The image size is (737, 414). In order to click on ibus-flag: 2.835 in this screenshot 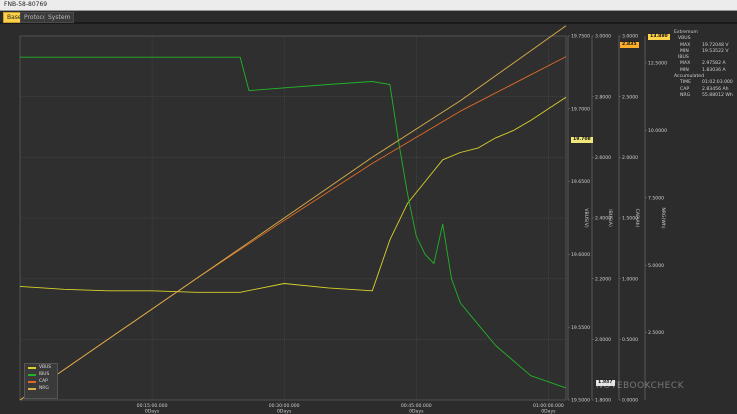, I will do `click(629, 45)`.